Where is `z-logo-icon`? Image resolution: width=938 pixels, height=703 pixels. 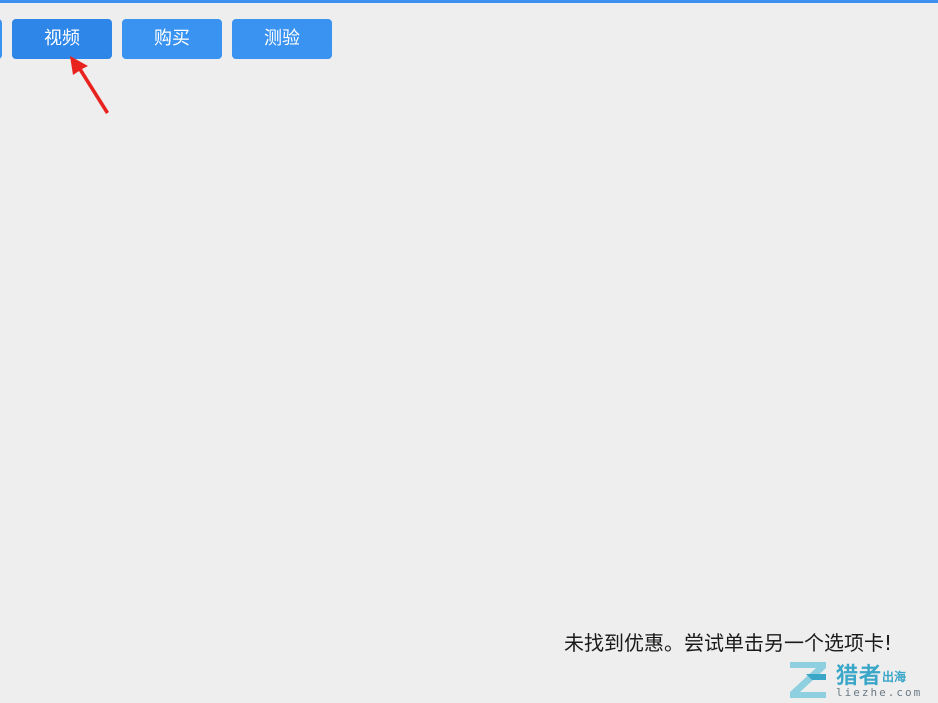
z-logo-icon is located at coordinates (808, 680).